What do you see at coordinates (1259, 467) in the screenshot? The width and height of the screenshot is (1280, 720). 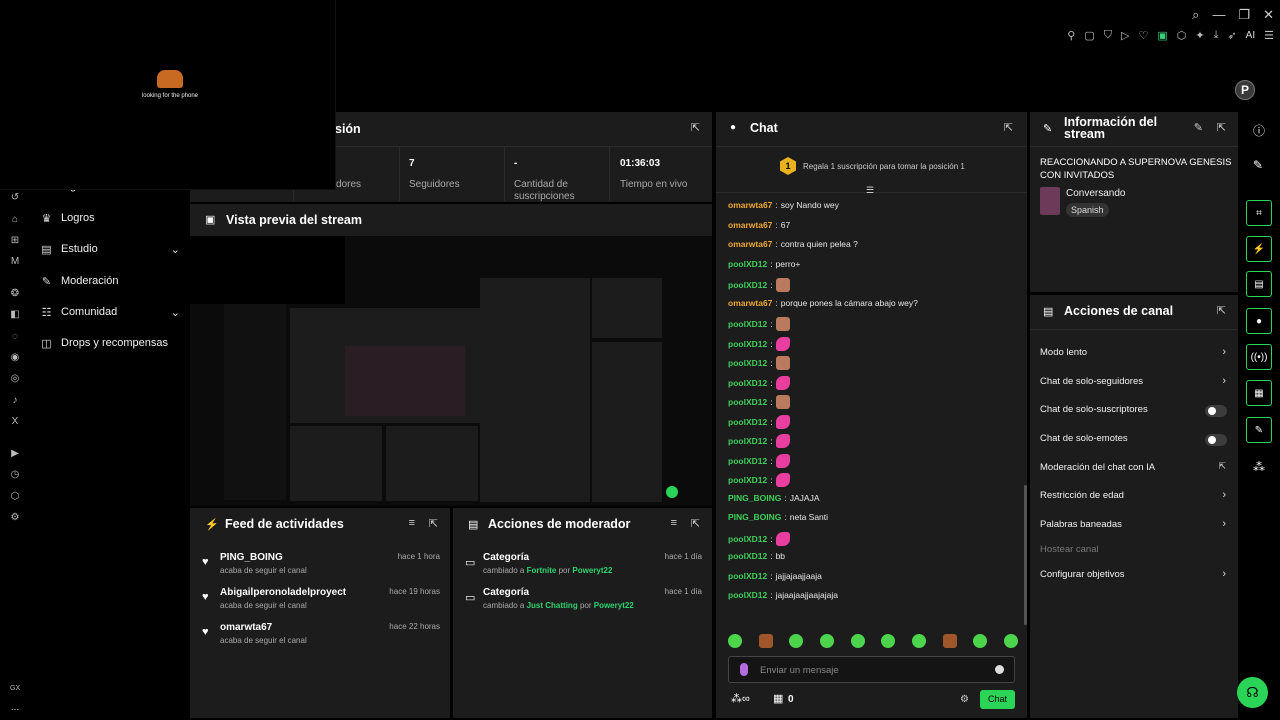 I see `add-widget-icon: ⁂` at bounding box center [1259, 467].